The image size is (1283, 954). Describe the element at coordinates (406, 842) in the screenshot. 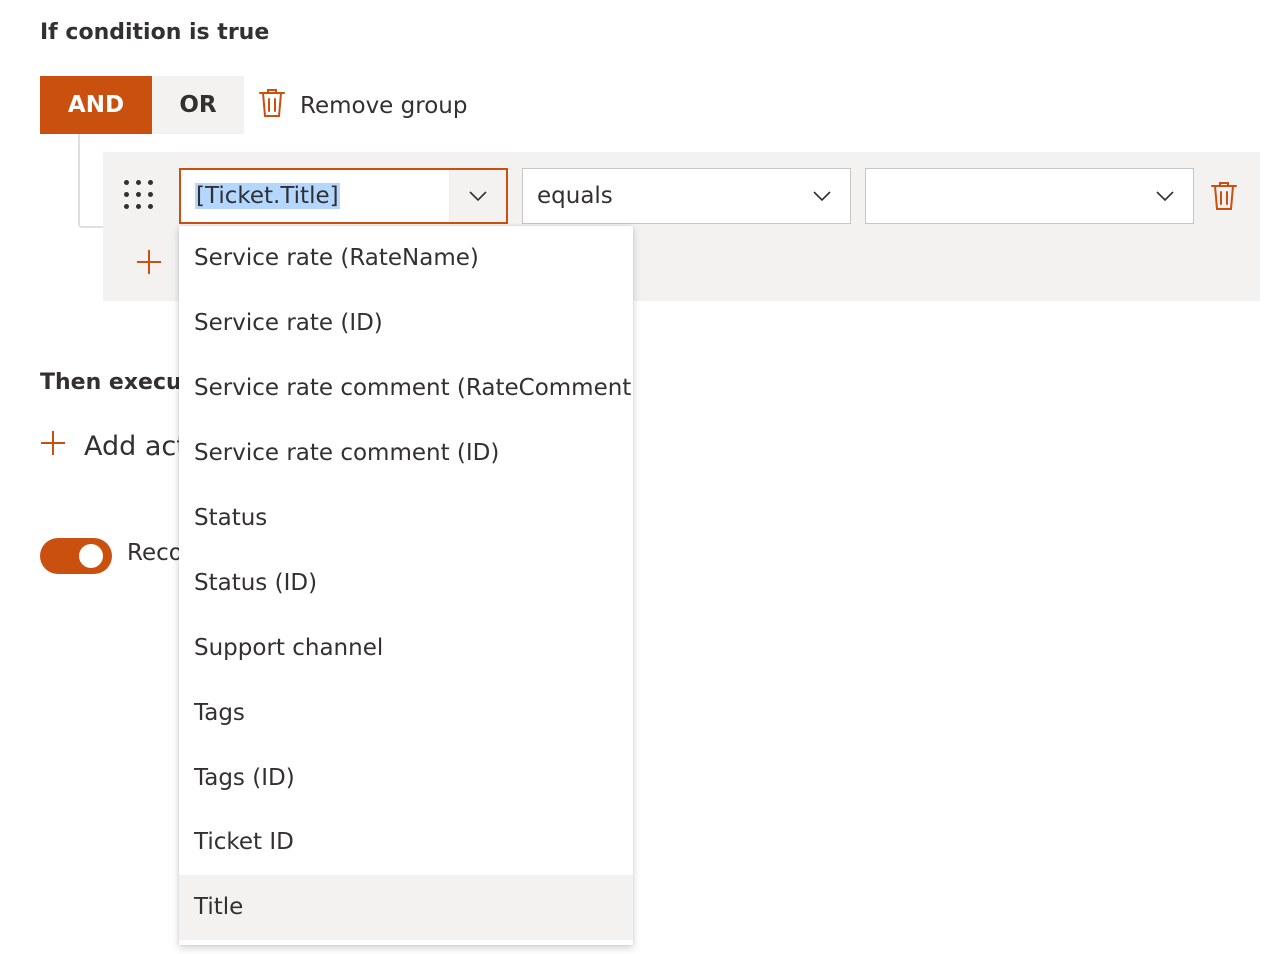

I see `dropdown-option: Ticket ID` at that location.